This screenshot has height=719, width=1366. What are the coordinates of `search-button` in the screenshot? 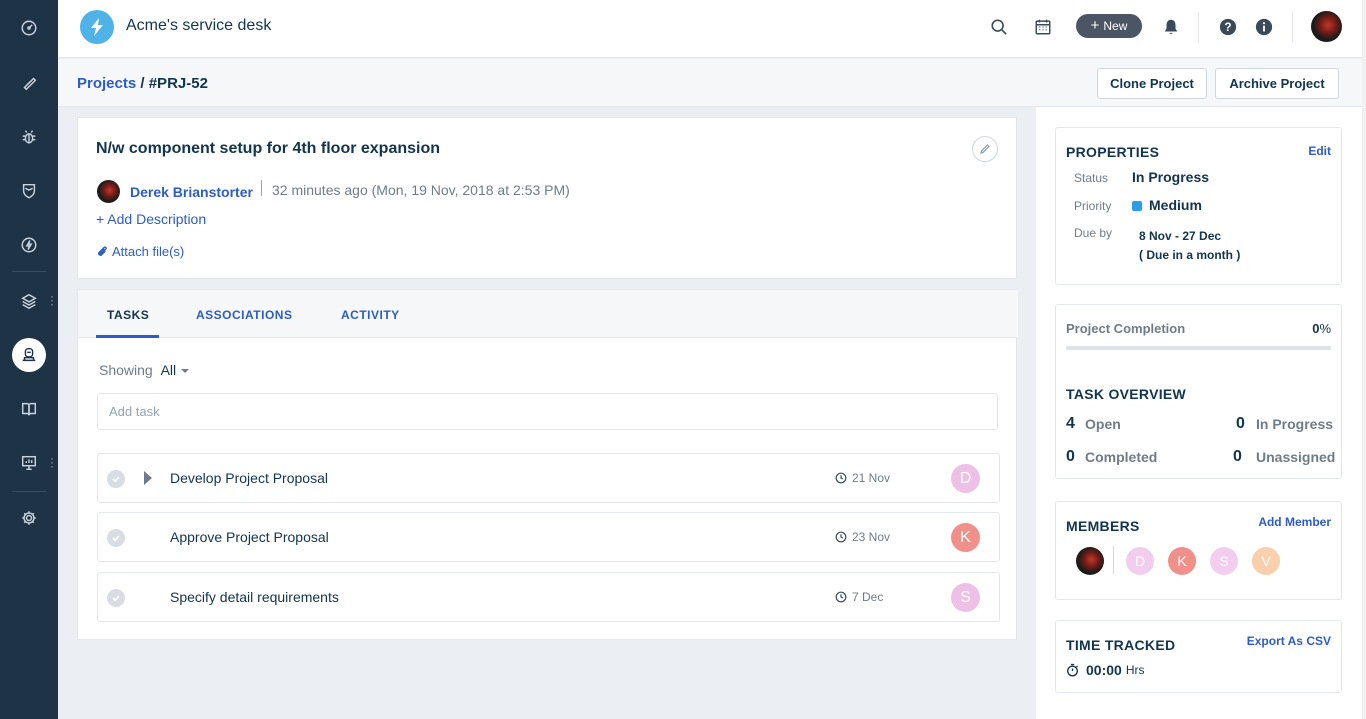 It's located at (999, 27).